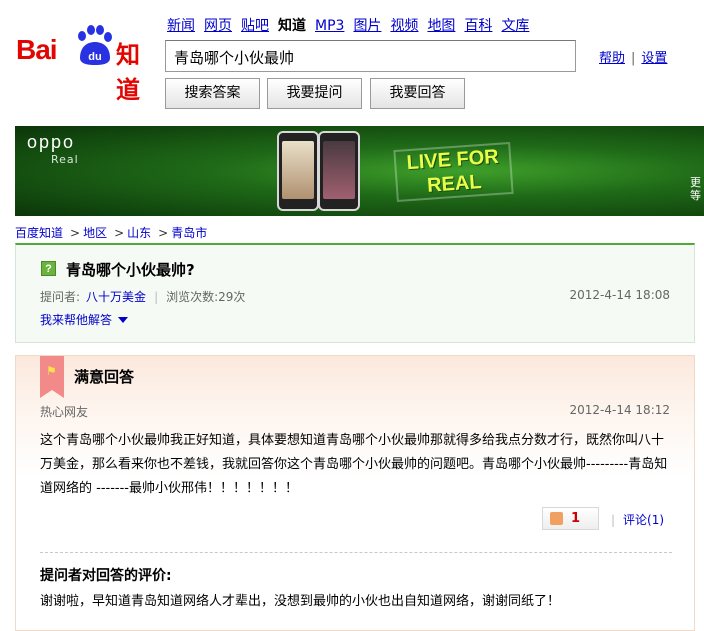  I want to click on paw-icon: du, so click(95, 45).